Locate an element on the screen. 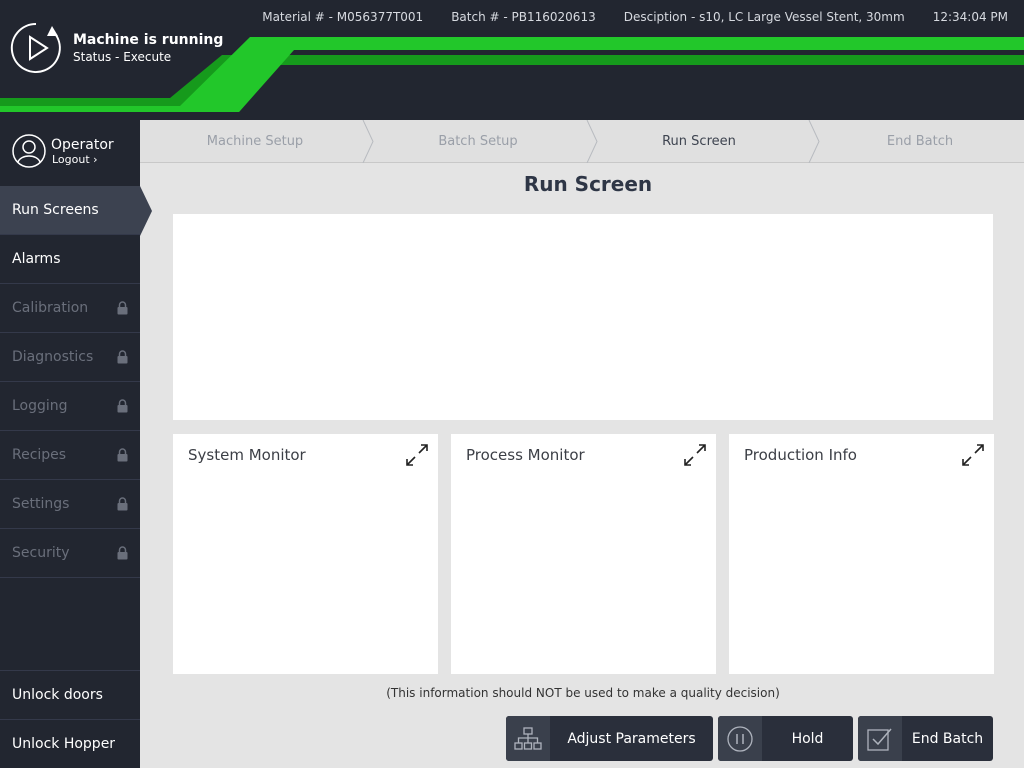 The image size is (1024, 768). machine-status-title: Machine is running is located at coordinates (148, 40).